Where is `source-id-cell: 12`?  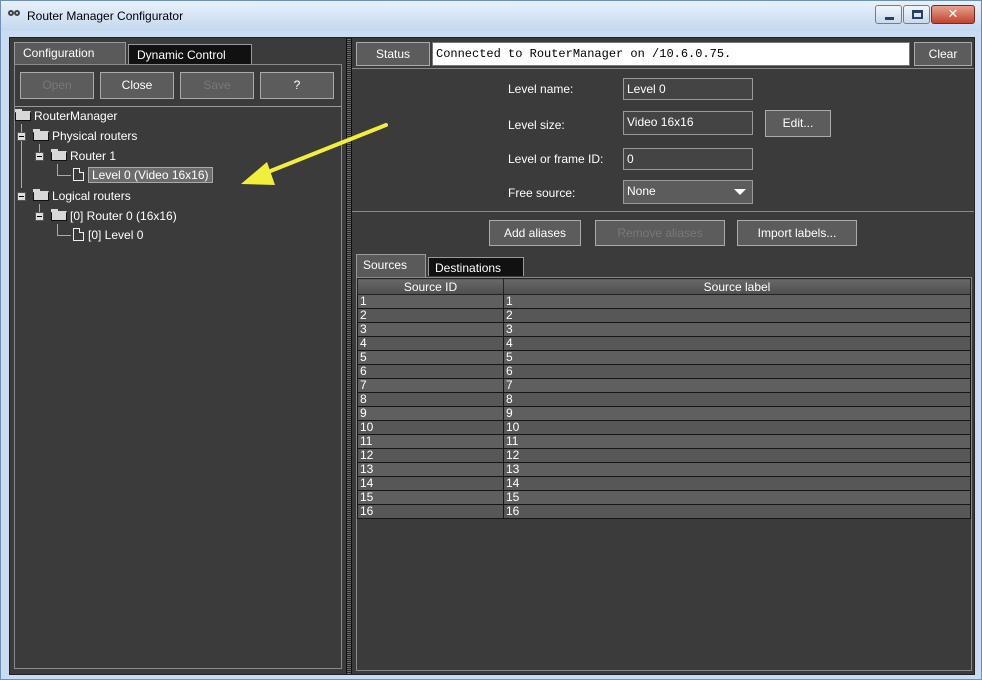 source-id-cell: 12 is located at coordinates (430, 455).